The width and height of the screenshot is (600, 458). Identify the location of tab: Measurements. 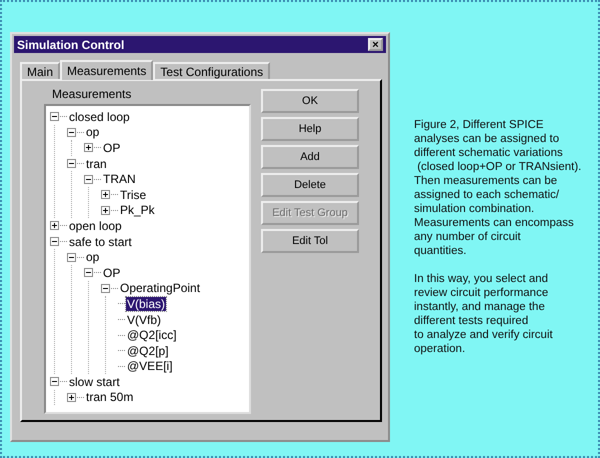
(107, 70).